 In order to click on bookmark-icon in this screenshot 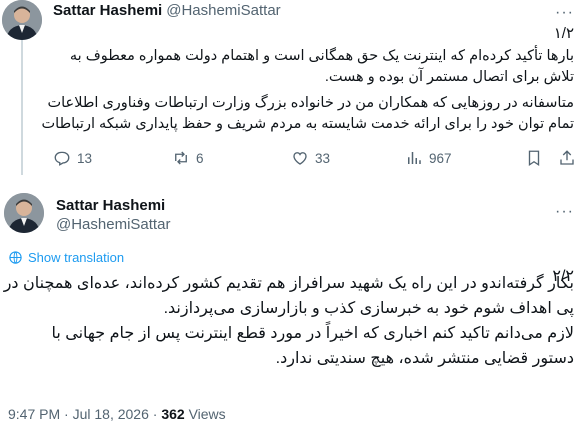, I will do `click(534, 158)`.